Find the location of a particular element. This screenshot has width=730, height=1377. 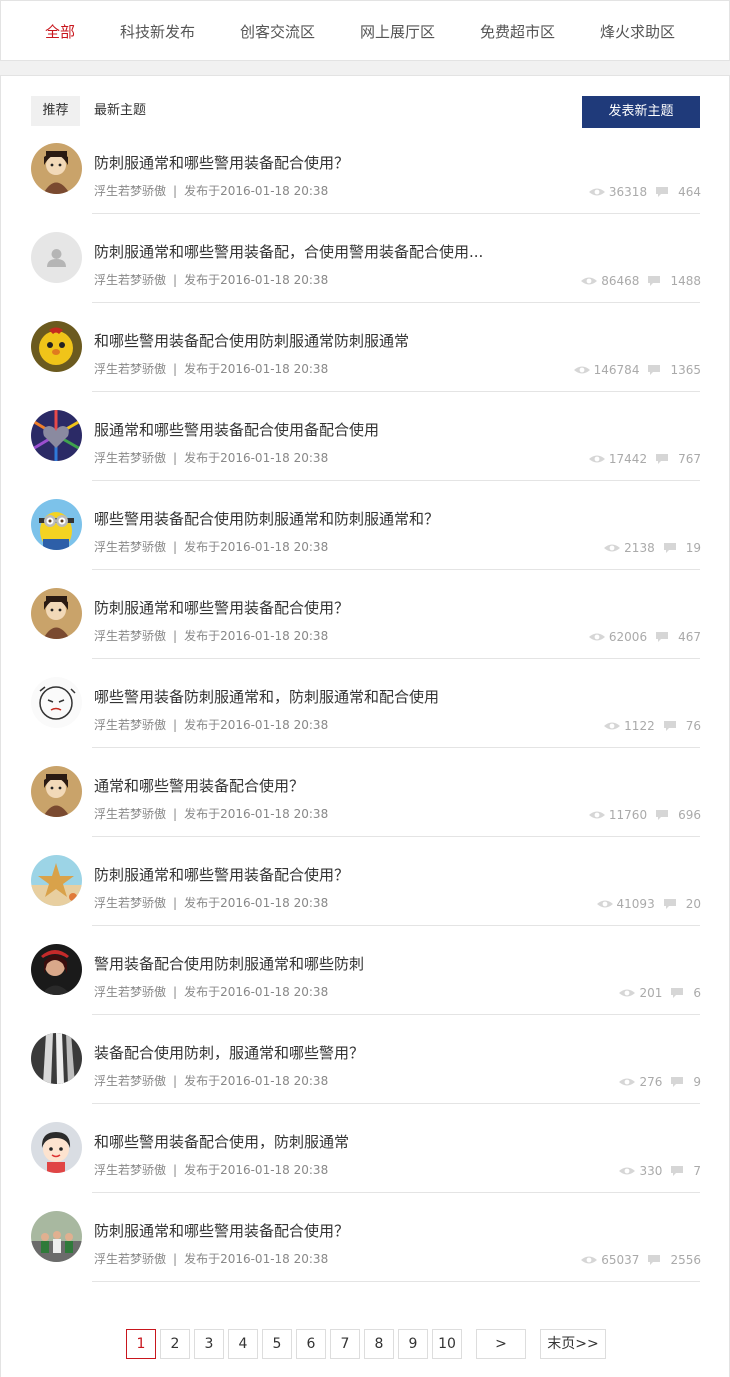

top-category-nav: 全部 科技新发布 创客交流区 网上展厅区 免费超市区 烽火求助区 is located at coordinates (365, 30).